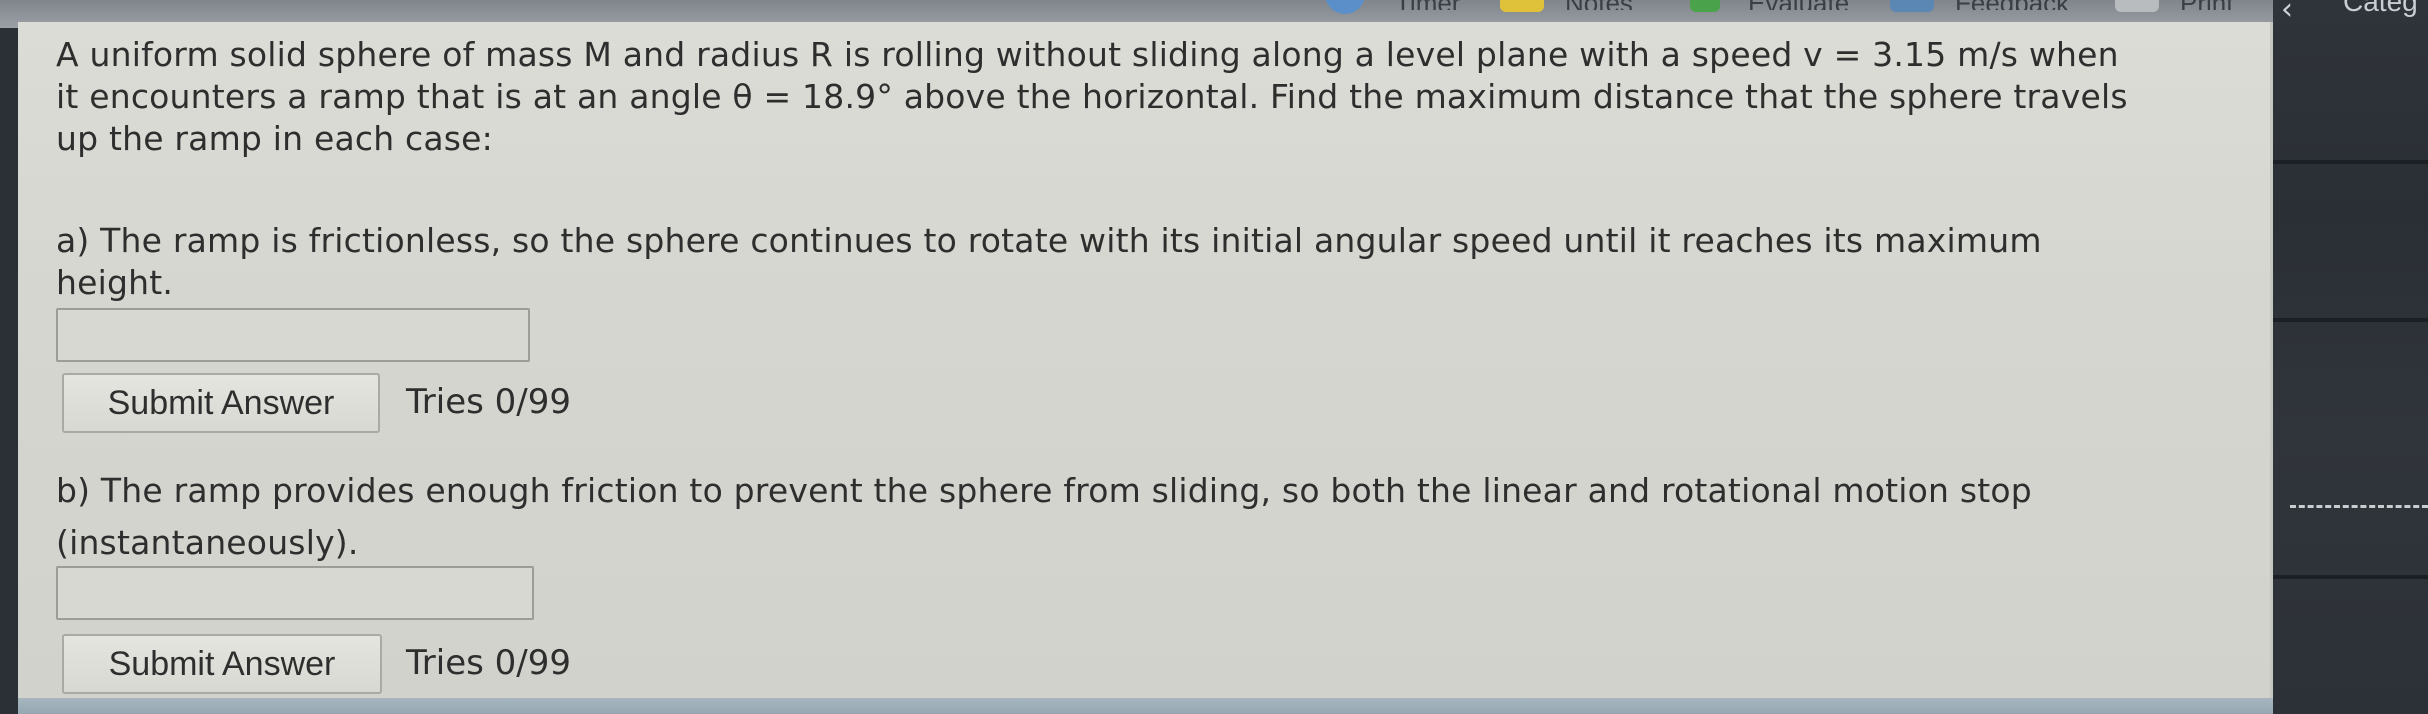 This screenshot has width=2428, height=714. What do you see at coordinates (488, 663) in the screenshot?
I see `part-b-tries-counter: Tries 0/99` at bounding box center [488, 663].